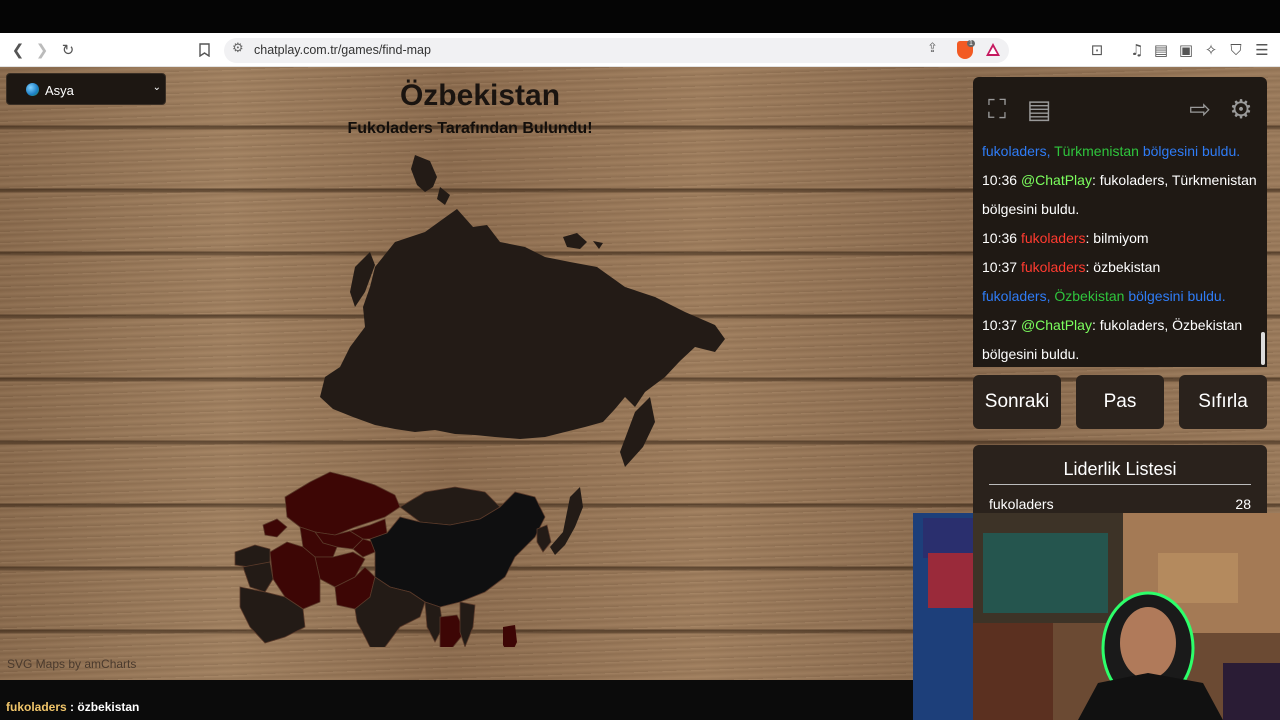  What do you see at coordinates (456, 700) in the screenshot?
I see `bottom-ticker: fukoladers : özbekistan` at bounding box center [456, 700].